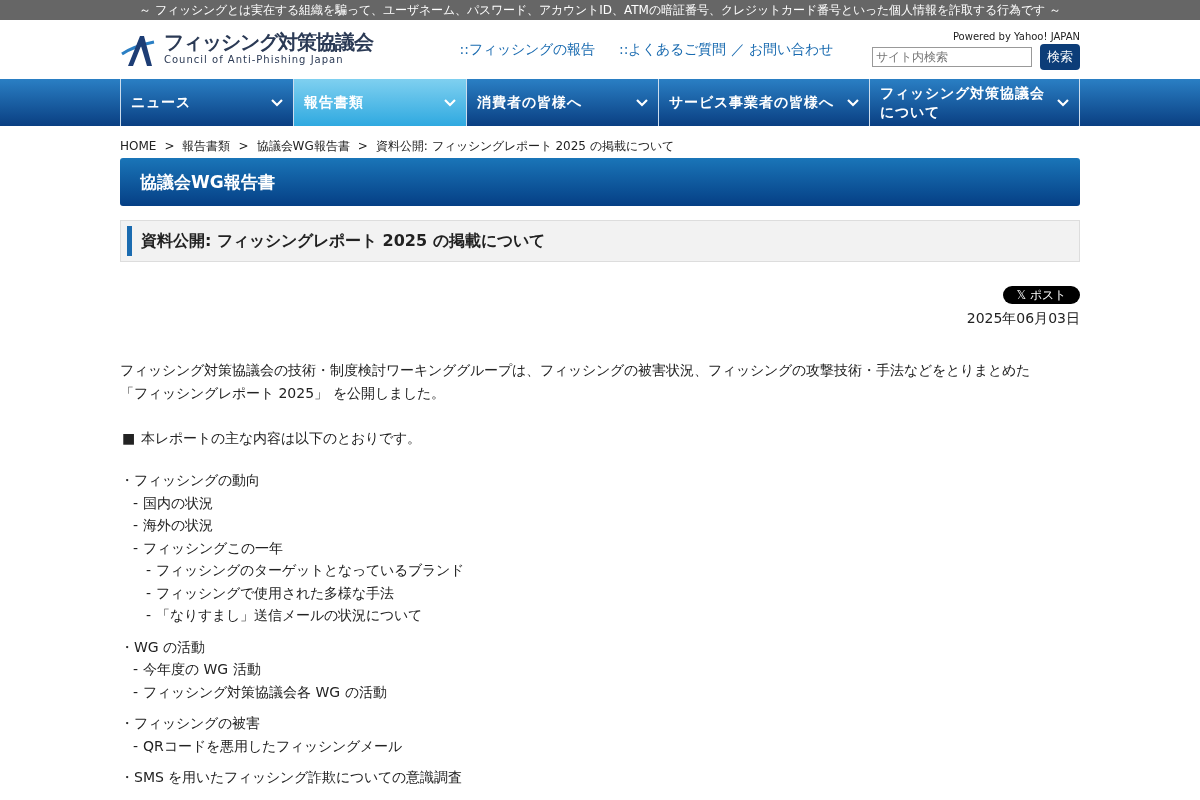 Image resolution: width=1200 pixels, height=800 pixels. Describe the element at coordinates (763, 102) in the screenshot. I see `nav-tab: サービス事業者の皆様へ` at that location.